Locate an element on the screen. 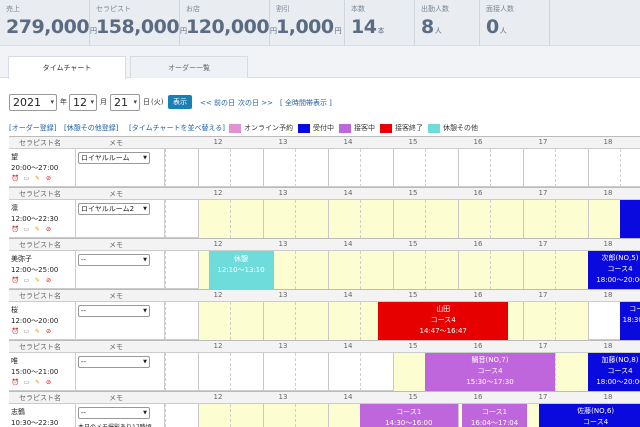  next-day-link: 次の日 >> is located at coordinates (255, 103).